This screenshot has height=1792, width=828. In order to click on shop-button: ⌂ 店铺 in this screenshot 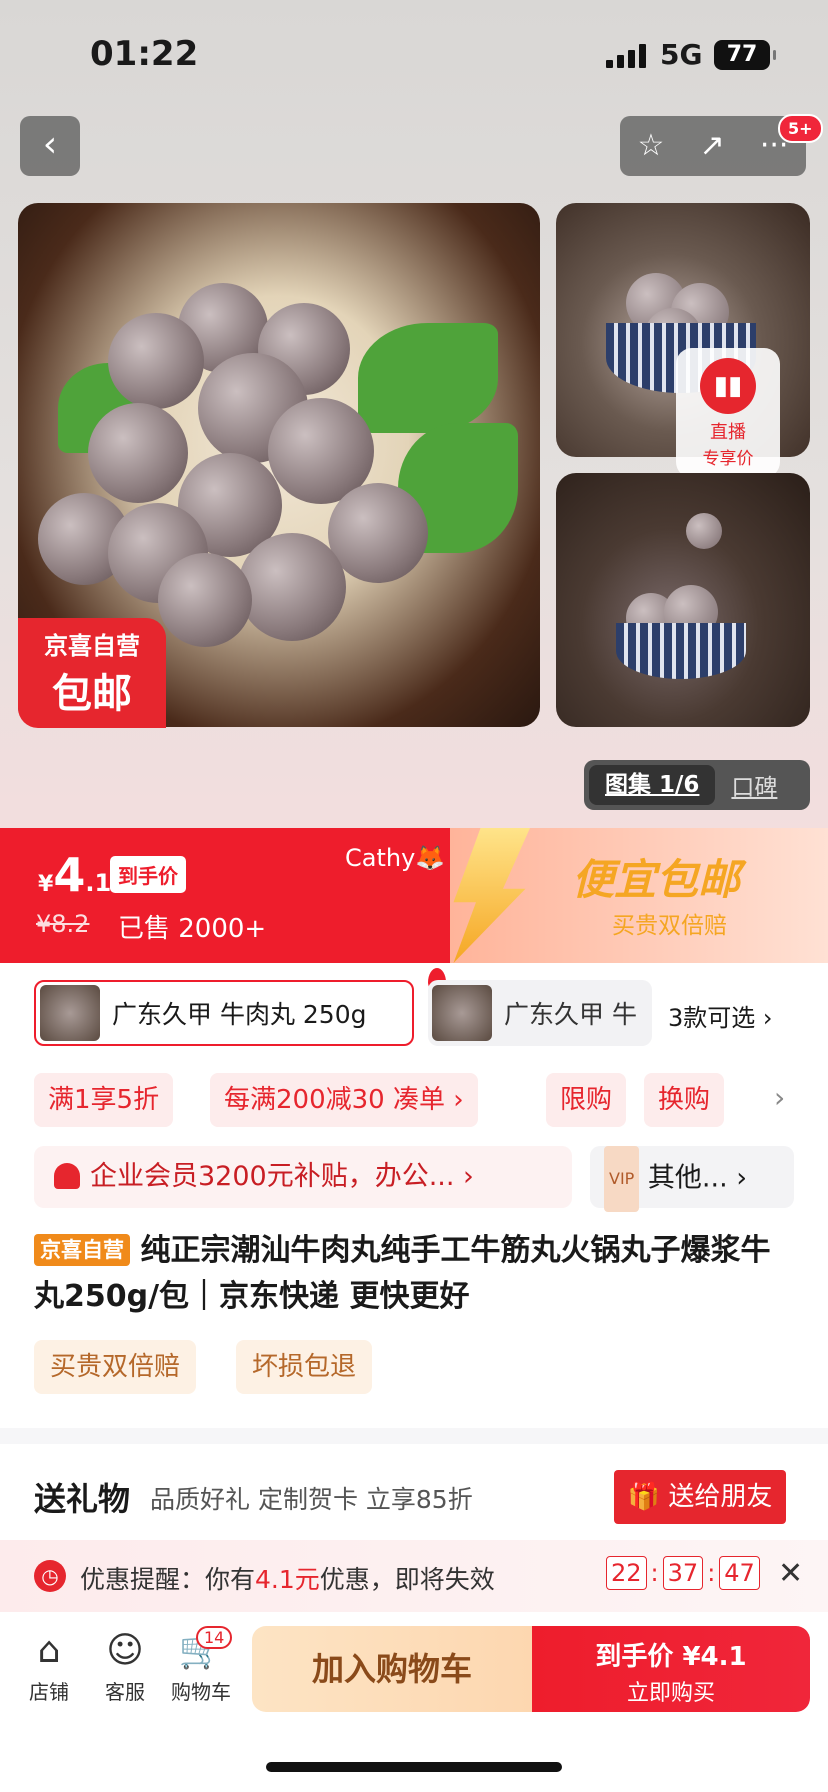, I will do `click(49, 1665)`.